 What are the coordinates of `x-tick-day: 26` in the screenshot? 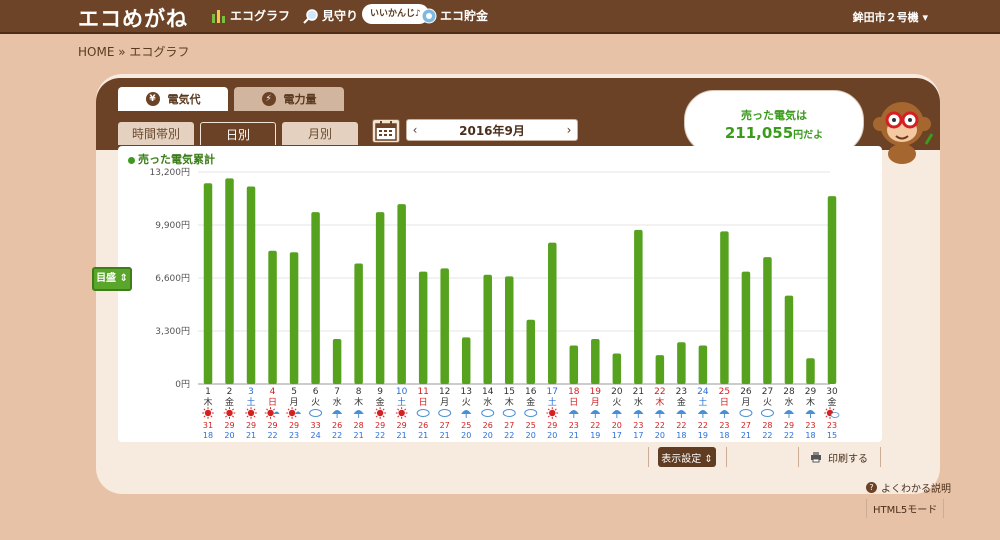 It's located at (746, 392).